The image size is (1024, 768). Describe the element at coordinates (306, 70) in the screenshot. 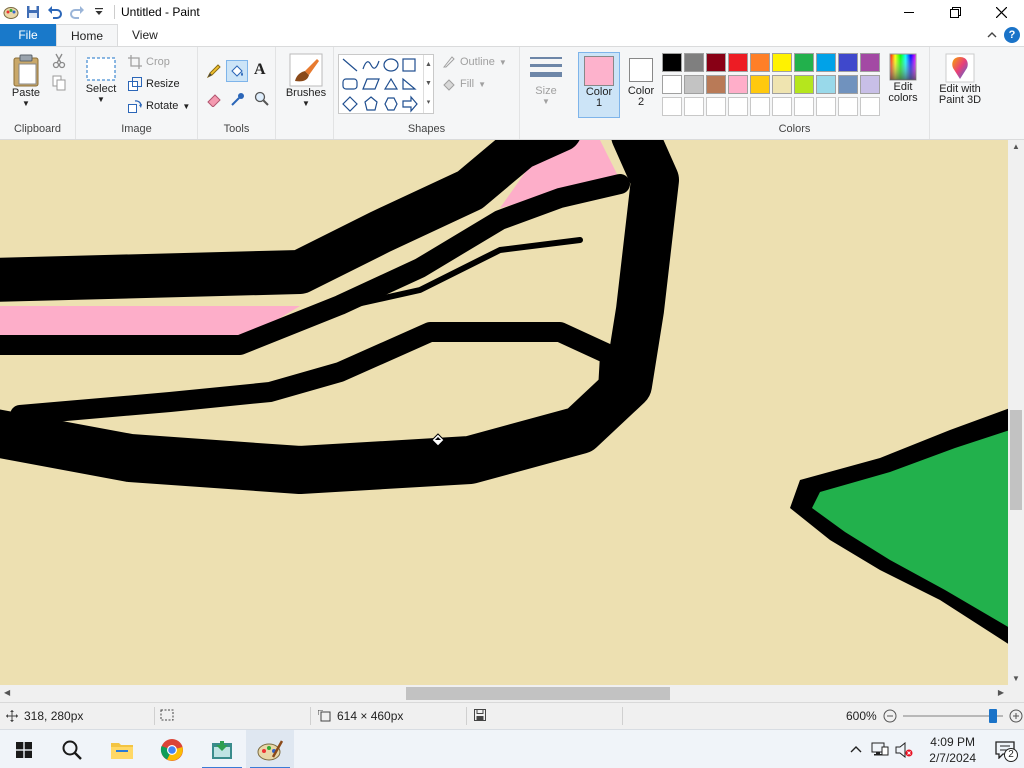

I see `brush-icon` at that location.